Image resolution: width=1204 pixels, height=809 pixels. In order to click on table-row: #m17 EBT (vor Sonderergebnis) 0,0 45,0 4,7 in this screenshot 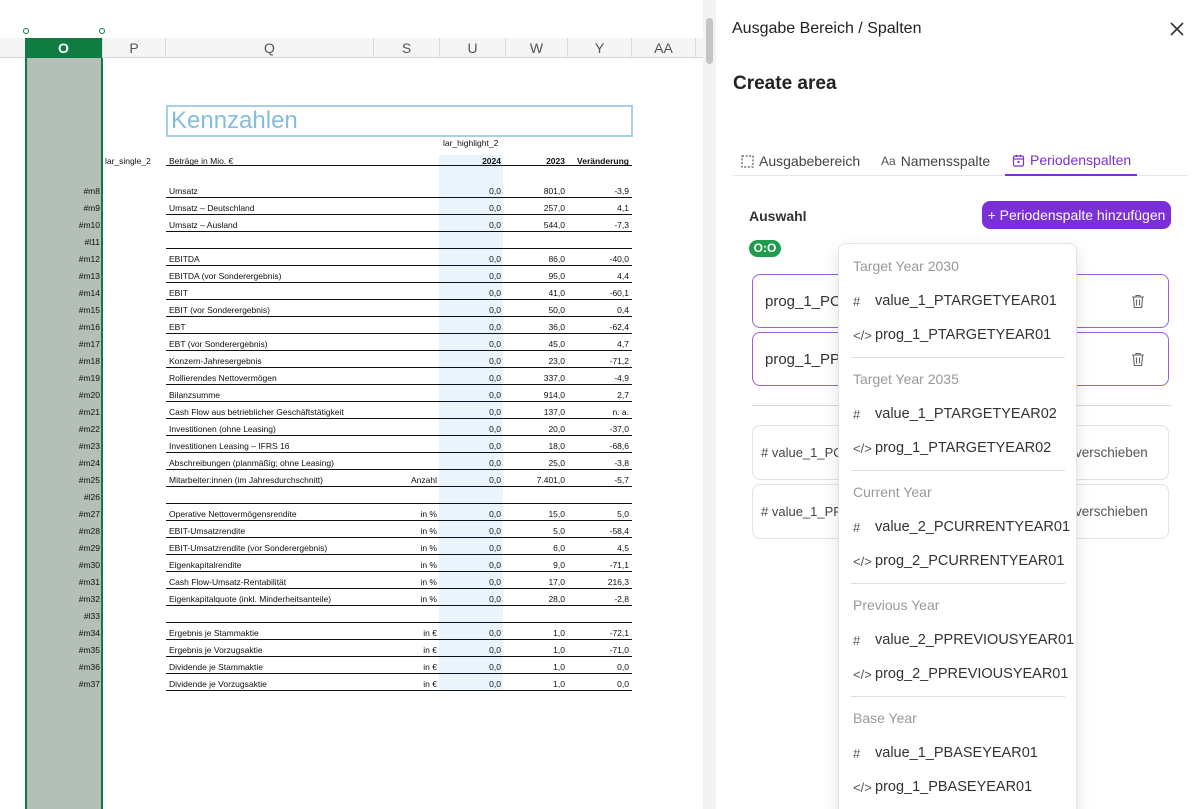, I will do `click(320, 342)`.